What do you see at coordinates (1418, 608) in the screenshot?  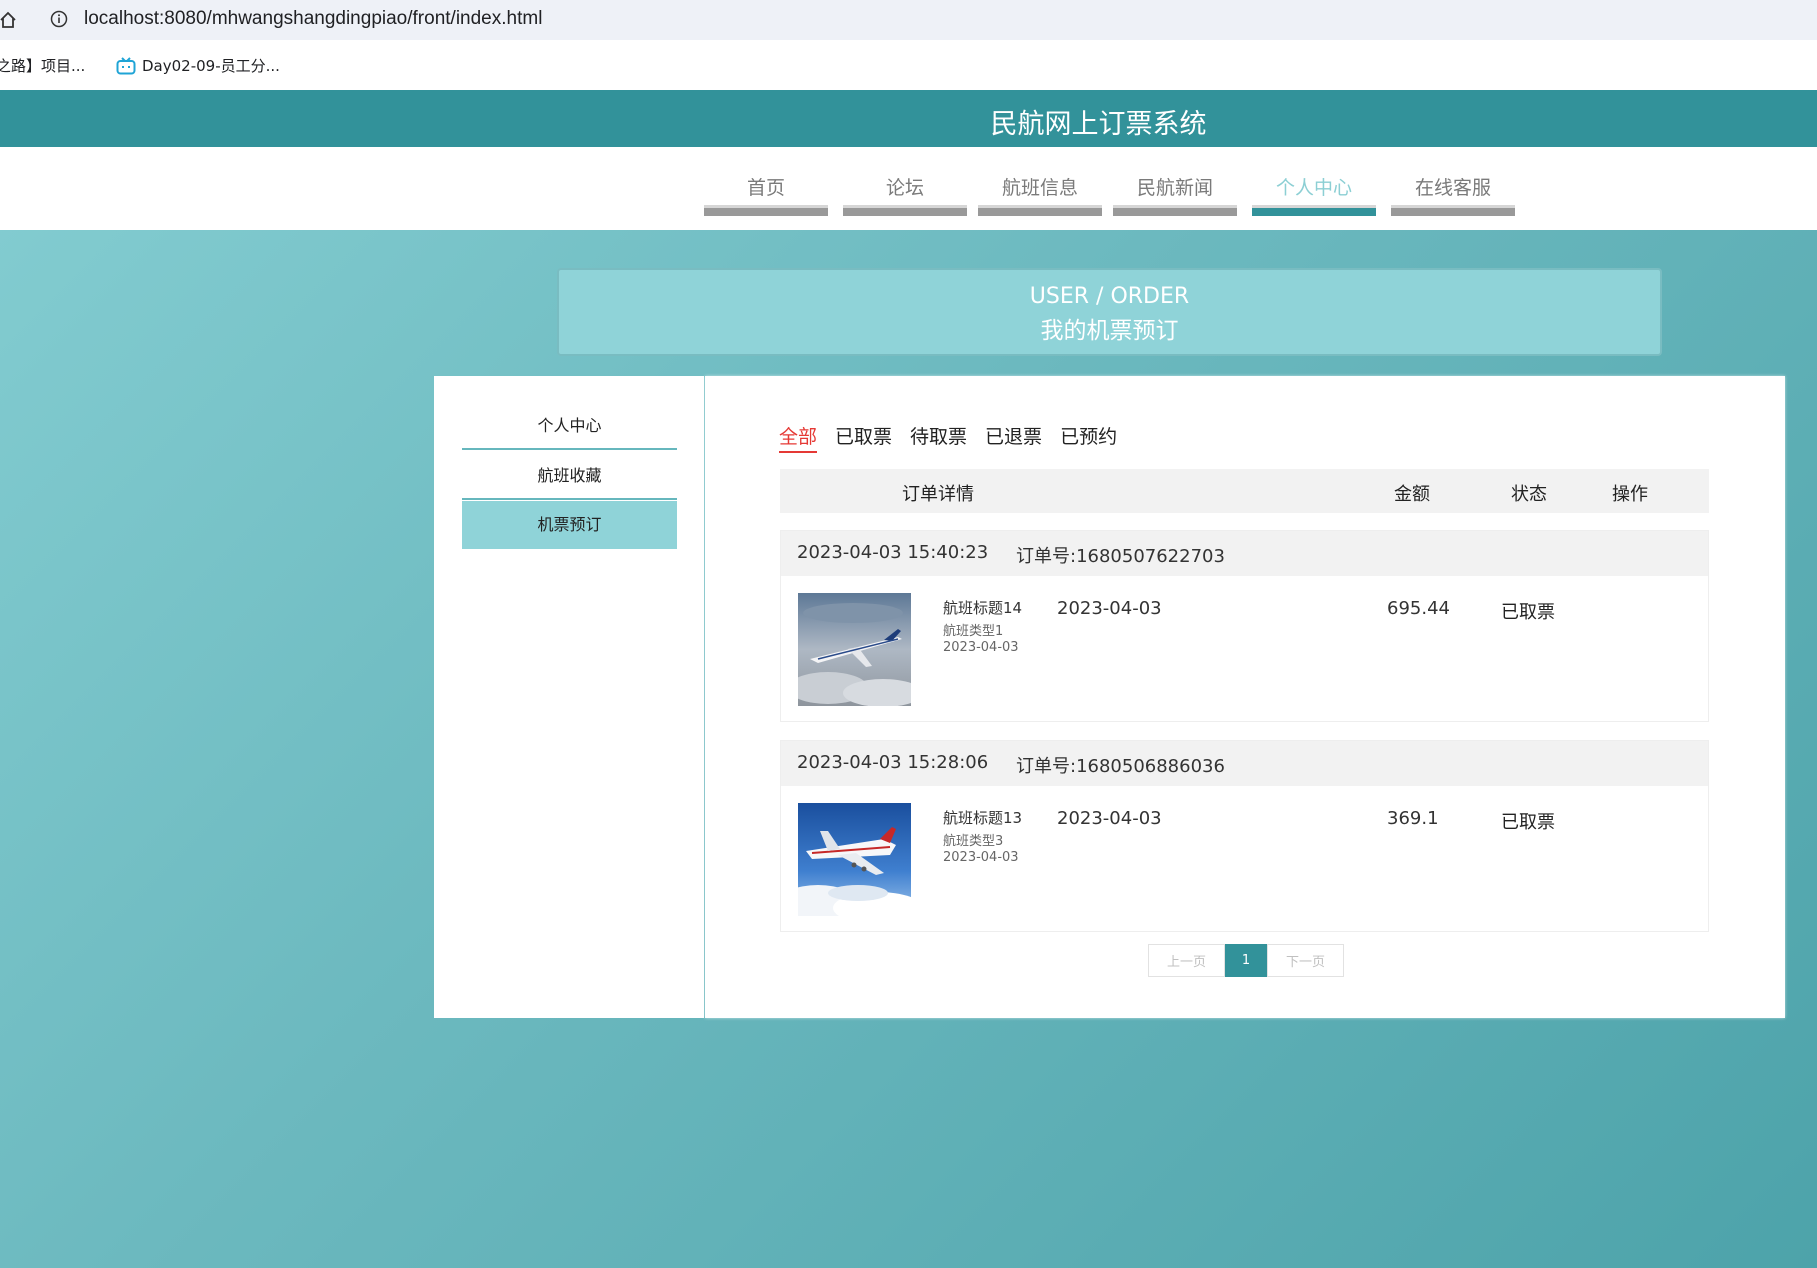 I see `order-amount: 695.44` at bounding box center [1418, 608].